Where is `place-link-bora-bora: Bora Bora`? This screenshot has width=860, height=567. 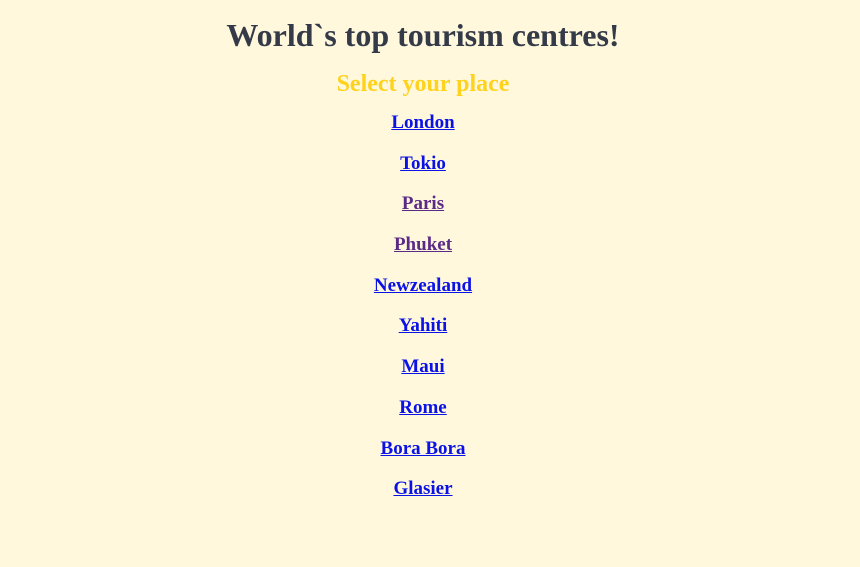
place-link-bora-bora: Bora Bora is located at coordinates (423, 448).